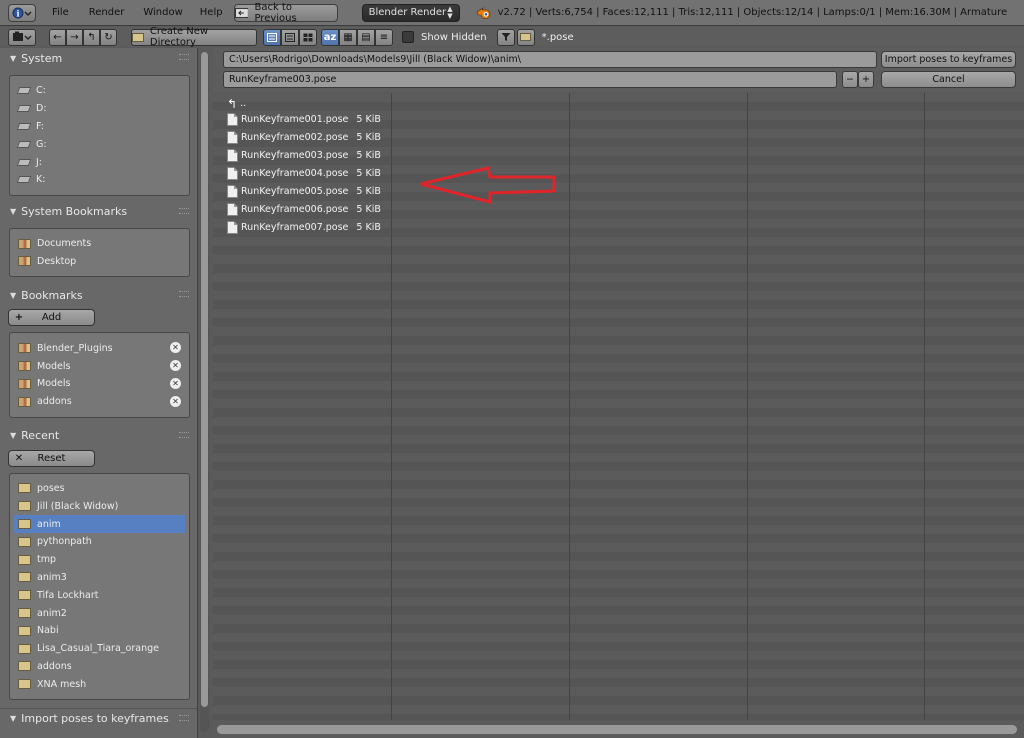 This screenshot has height=738, width=1024. I want to click on filter-folder-icon, so click(525, 37).